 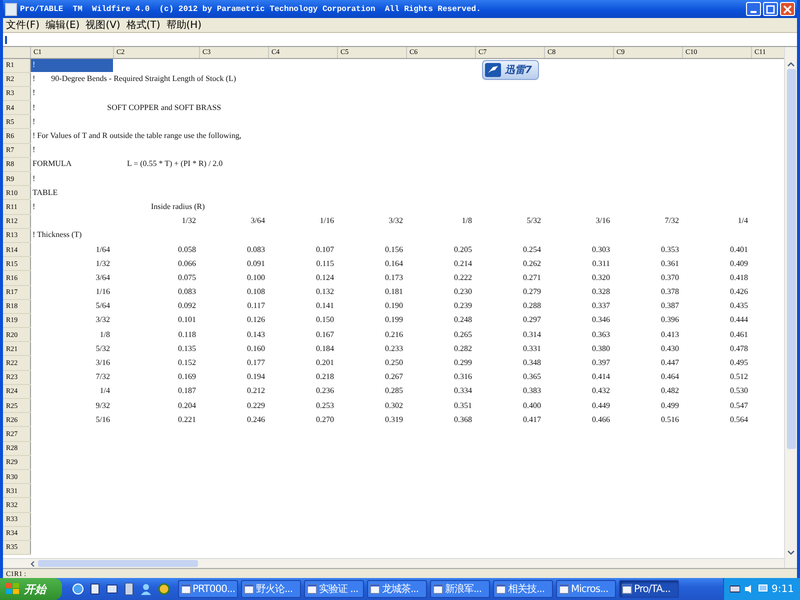 I want to click on table-cell-text: 0.271, so click(x=532, y=278).